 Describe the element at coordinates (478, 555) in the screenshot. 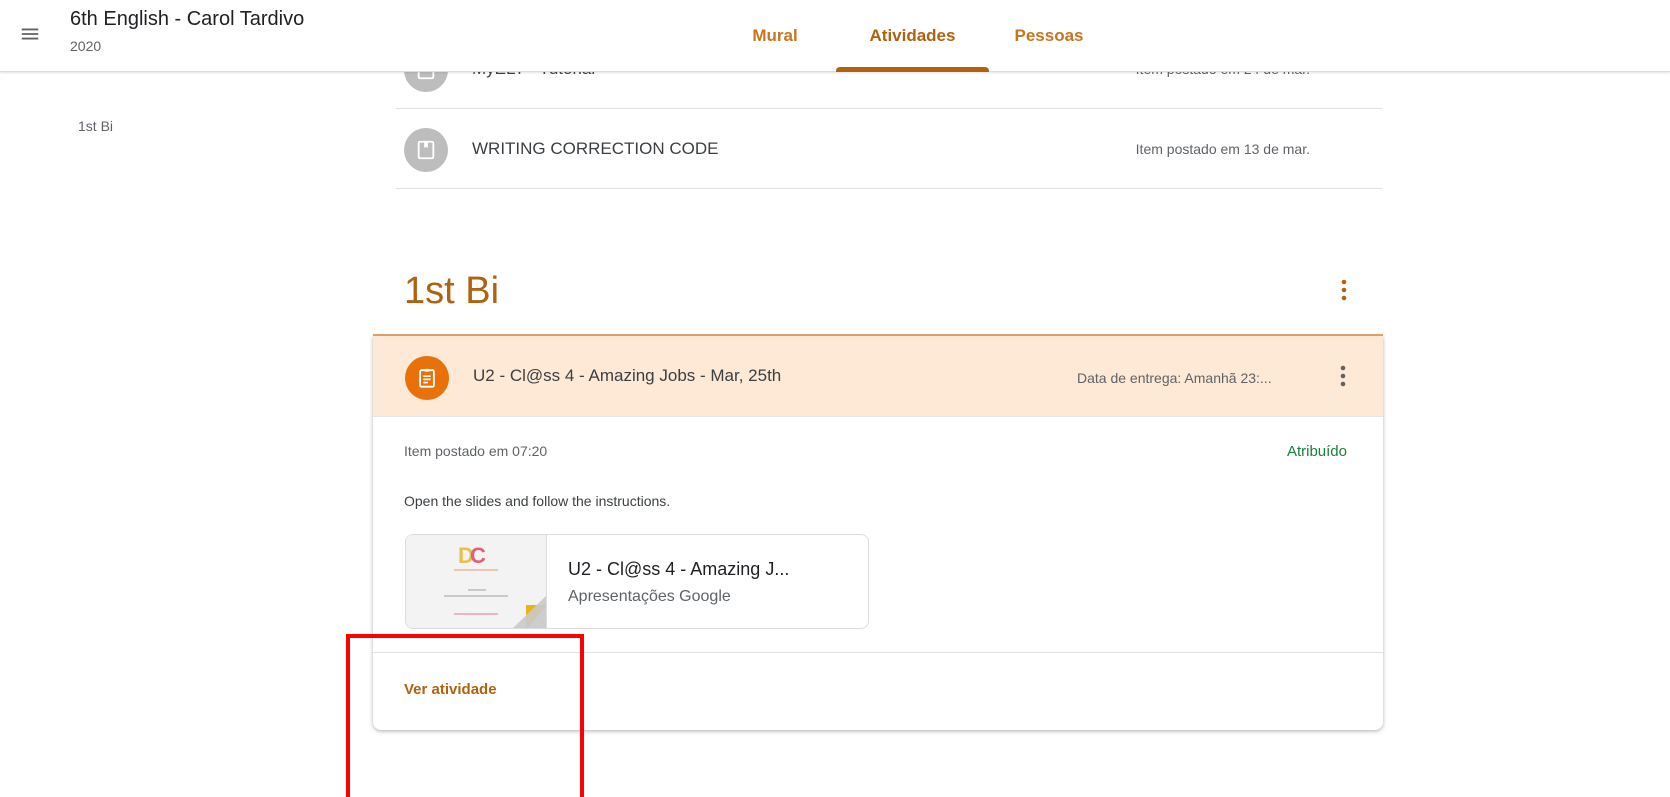

I see `svg-text: C` at that location.